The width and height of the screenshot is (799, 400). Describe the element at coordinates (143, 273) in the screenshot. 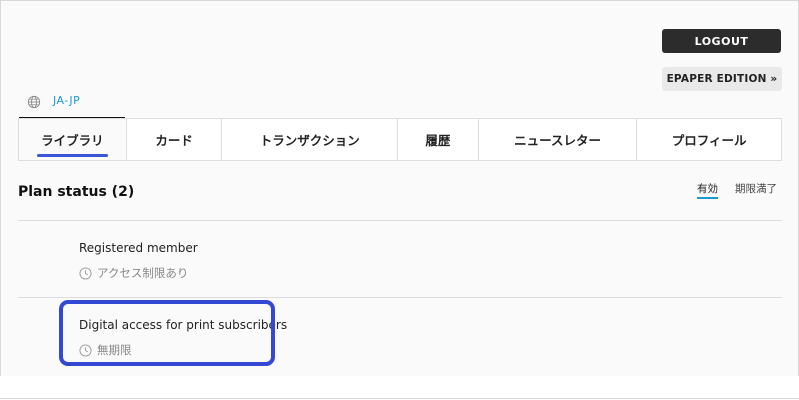

I see `plan-status-text: アクセス制限あり` at that location.